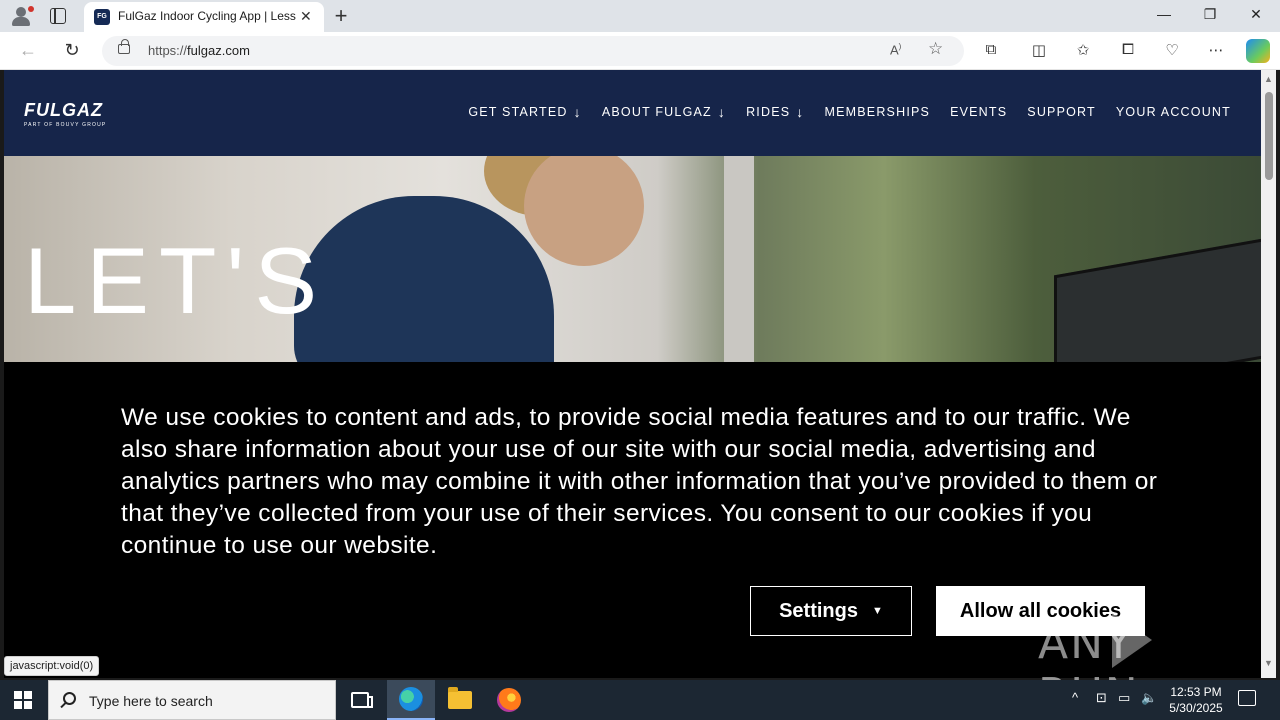 The height and width of the screenshot is (720, 1280). Describe the element at coordinates (207, 16) in the screenshot. I see `tab-title: FulGaz Indoor Cycling App | Less` at that location.